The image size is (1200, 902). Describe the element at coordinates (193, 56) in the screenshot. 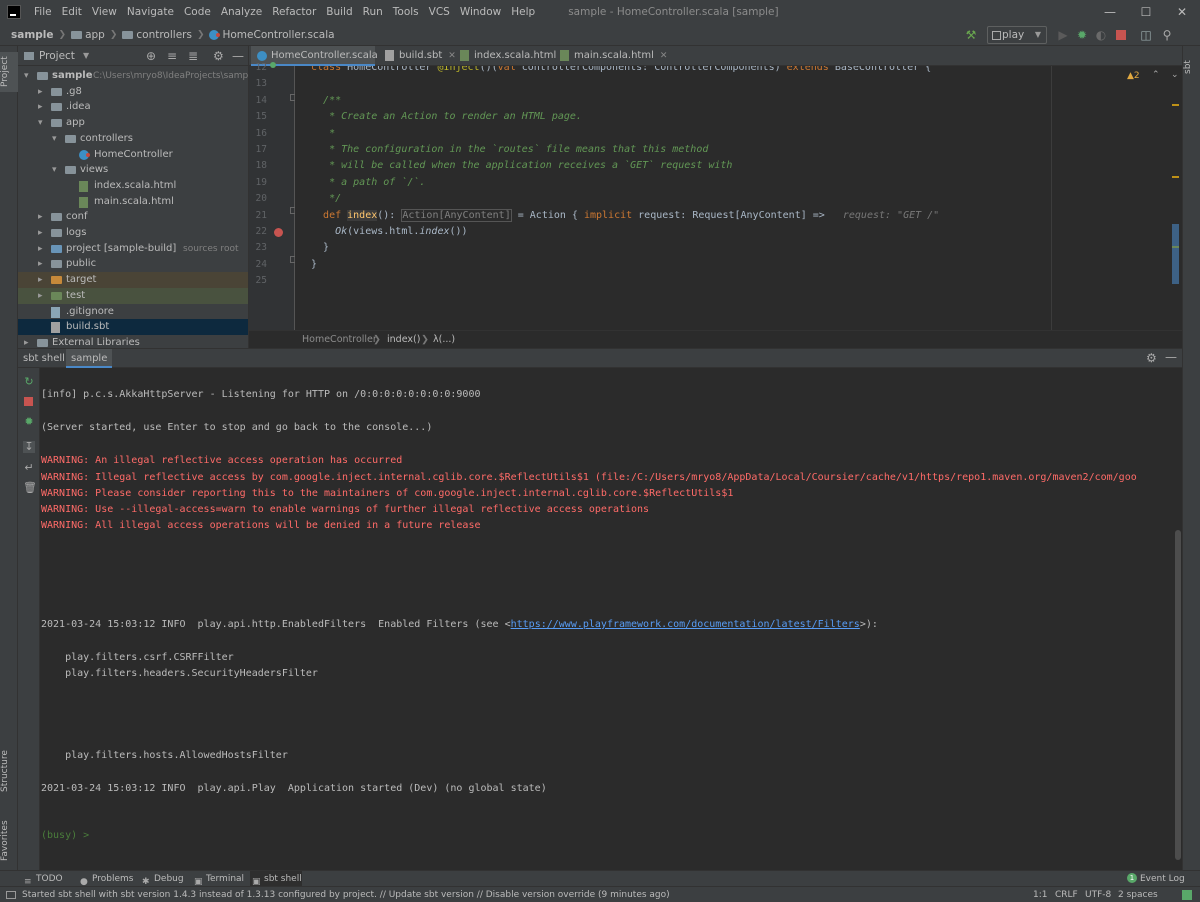

I see `collapse-all-icon: ≣` at that location.